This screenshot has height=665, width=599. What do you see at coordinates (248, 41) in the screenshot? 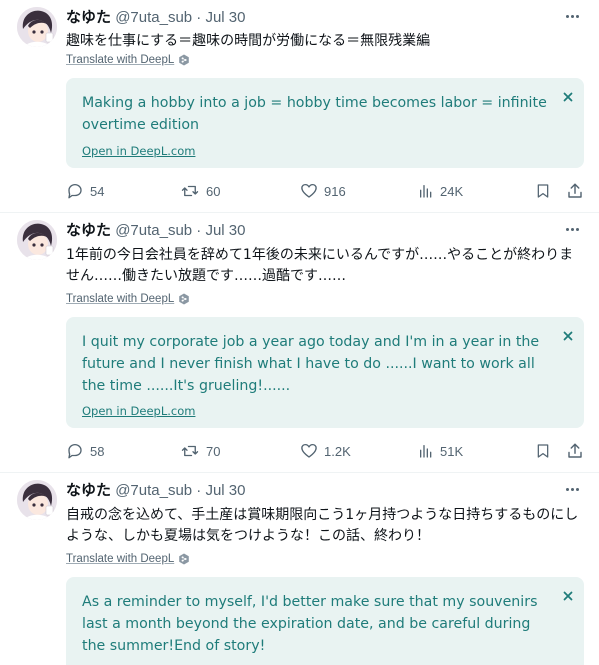
I see `tweet-text: 趣味を仕事にする＝趣味の時間が労働になる＝無限残業編` at bounding box center [248, 41].